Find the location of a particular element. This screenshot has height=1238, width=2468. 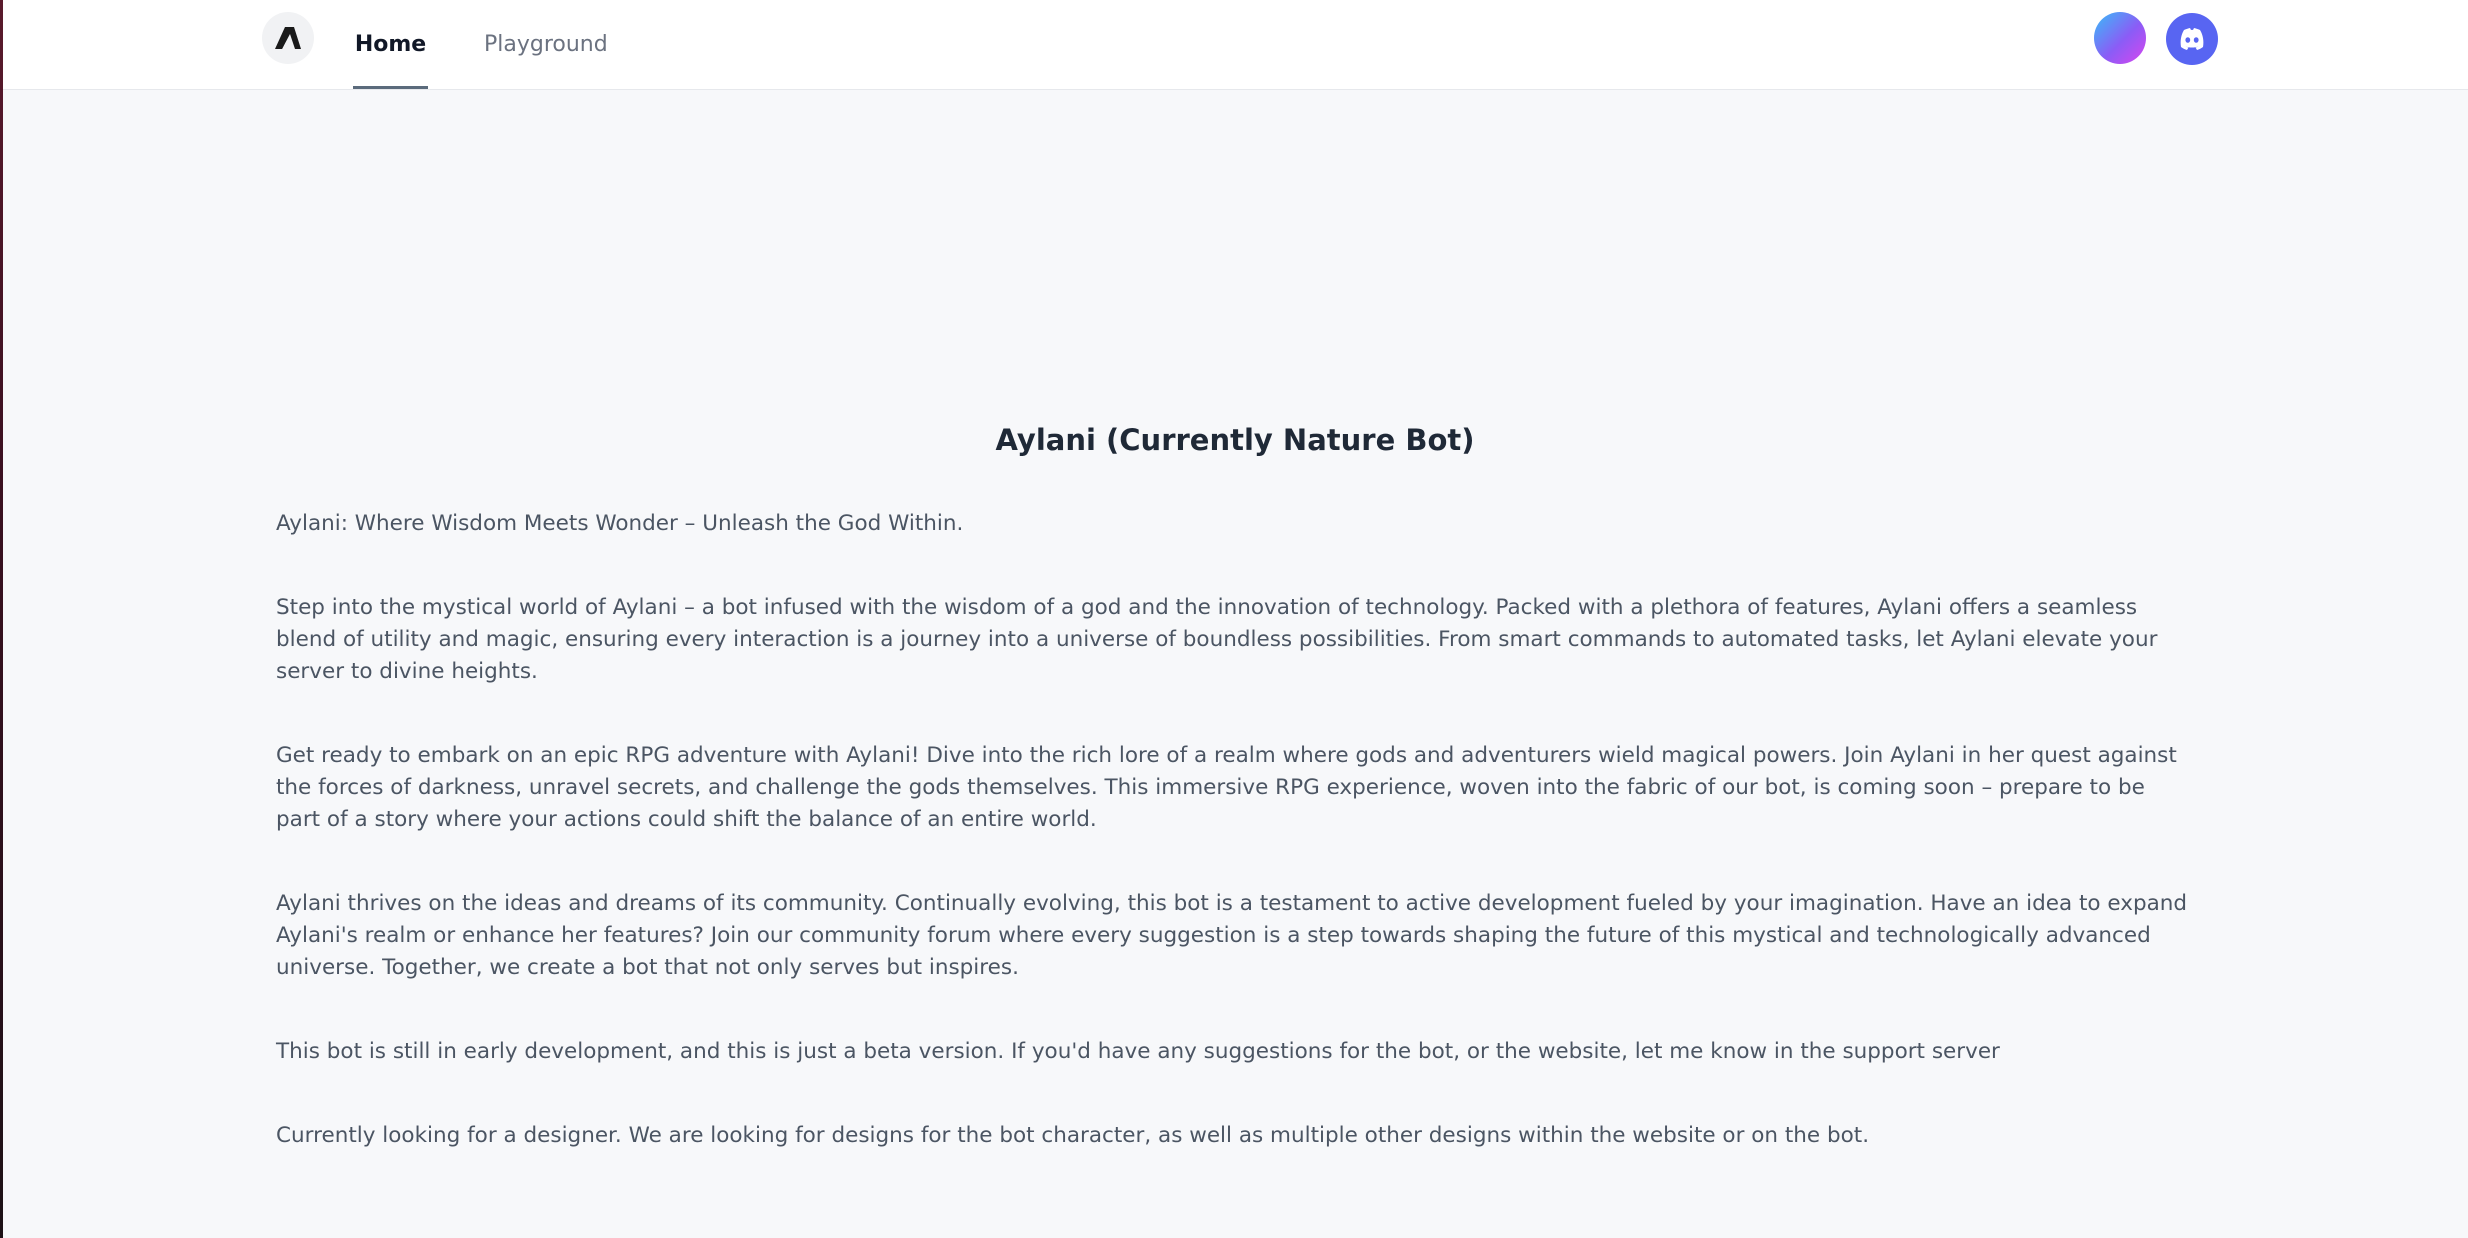

user-avatar-icon is located at coordinates (2120, 38).